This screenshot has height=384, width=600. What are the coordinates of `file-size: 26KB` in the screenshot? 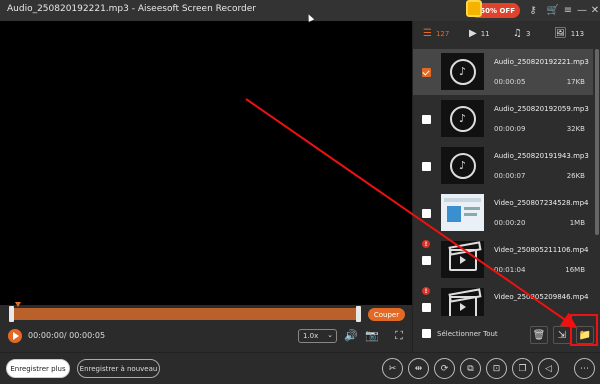 It's located at (575, 176).